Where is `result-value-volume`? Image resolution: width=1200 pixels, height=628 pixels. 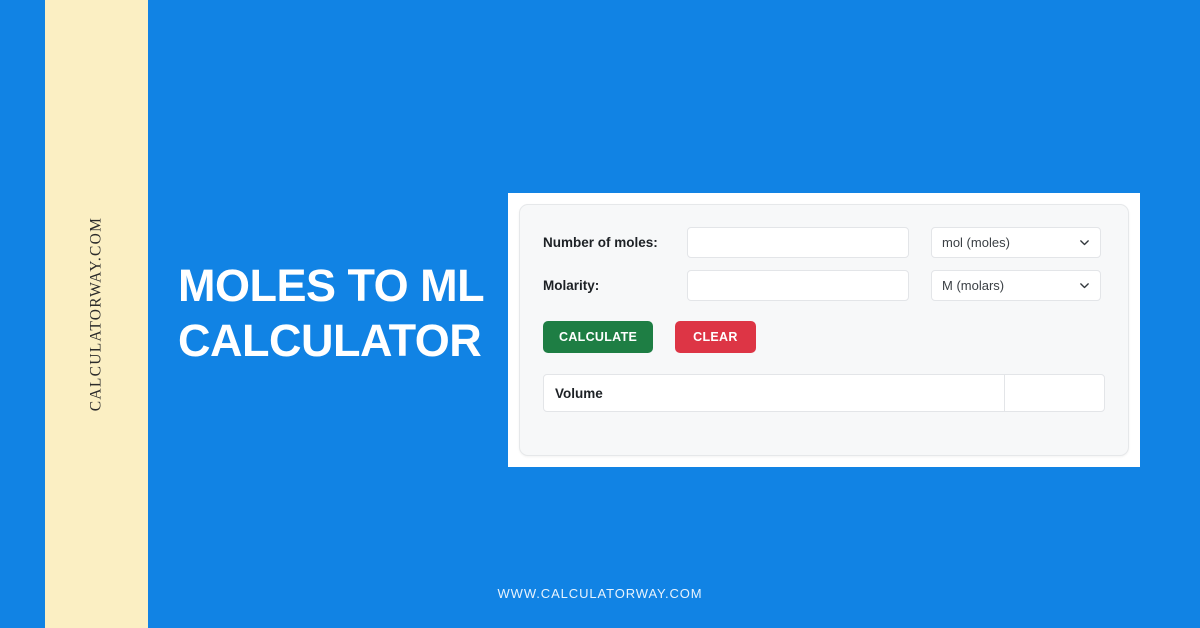 result-value-volume is located at coordinates (1054, 393).